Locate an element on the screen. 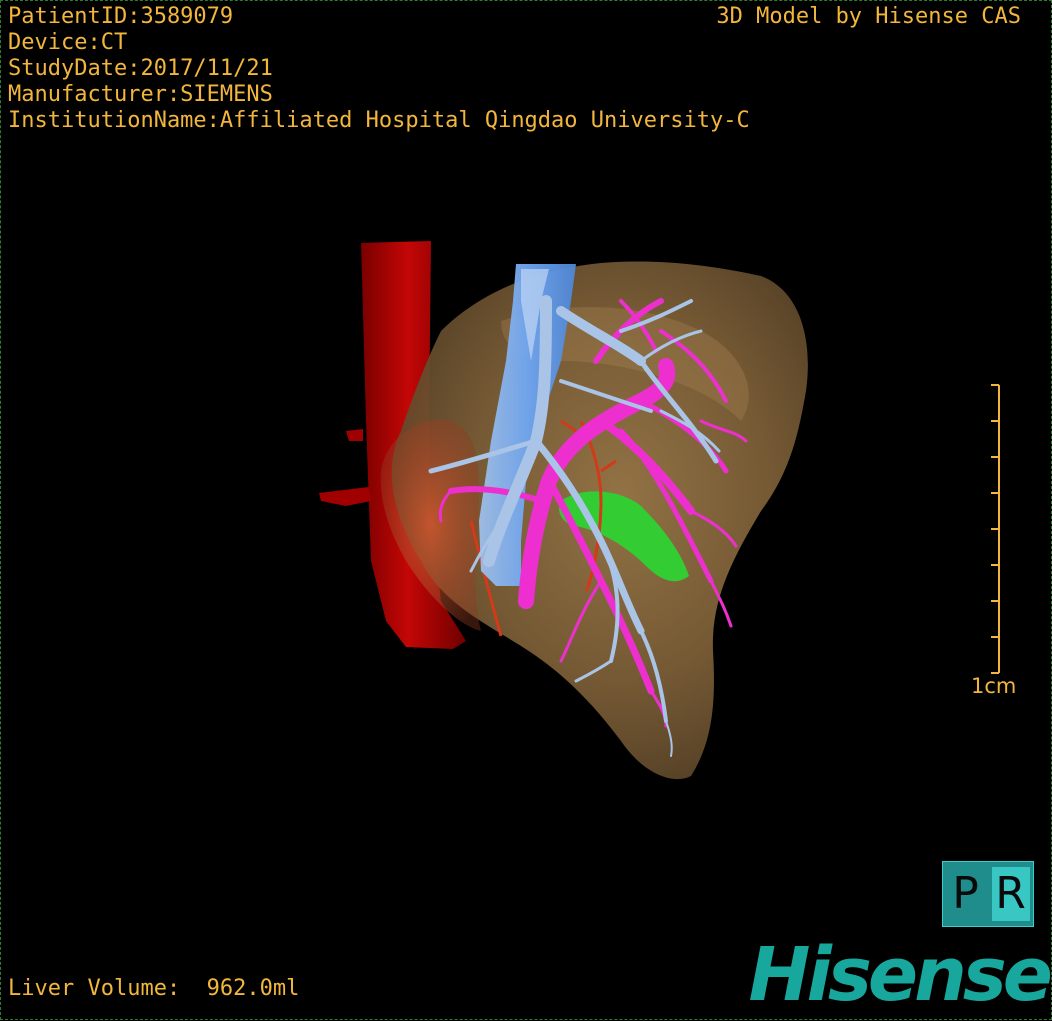 This screenshot has height=1021, width=1052. orientation-letter-p: P is located at coordinates (965, 894).